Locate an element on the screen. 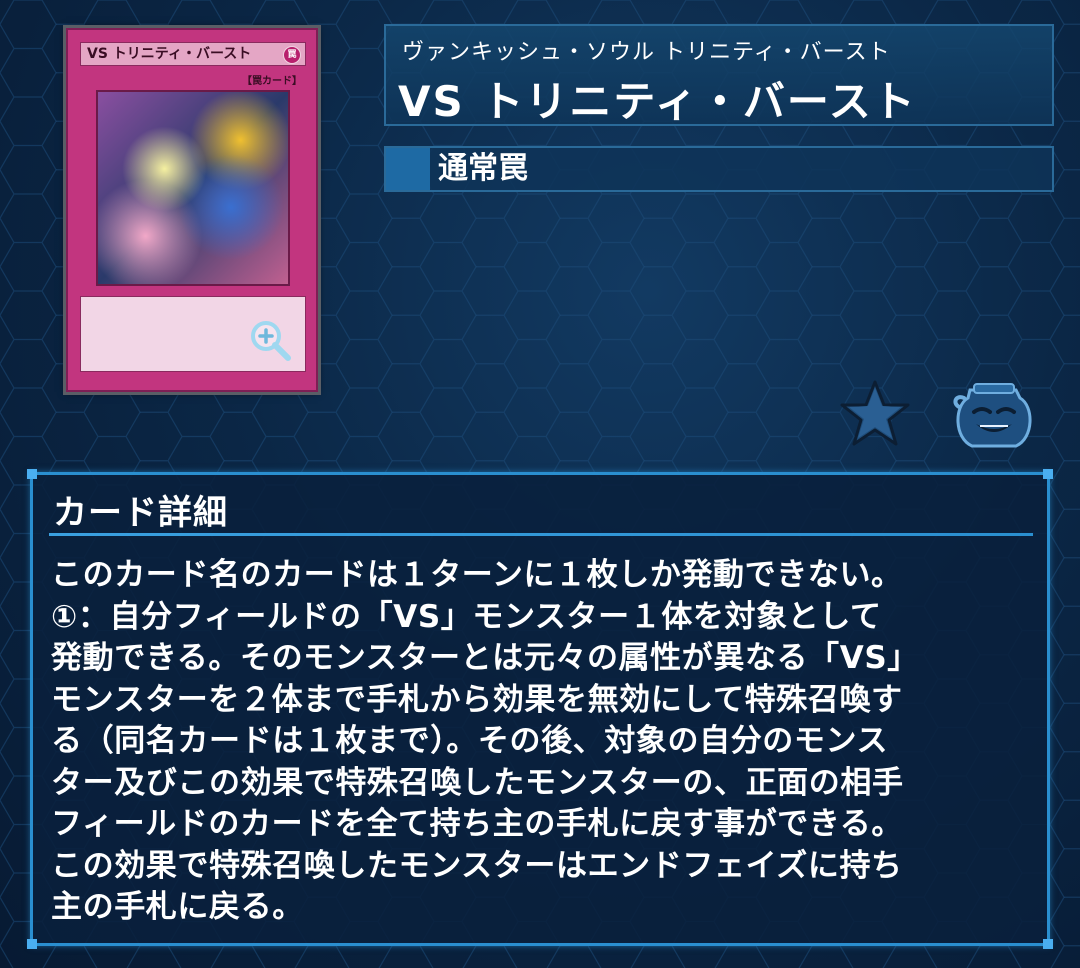 The width and height of the screenshot is (1080, 968). card-name-header: ヴァンキッシュ・ソウル トリニティ・バースト VS トリニティ・バースト is located at coordinates (719, 75).